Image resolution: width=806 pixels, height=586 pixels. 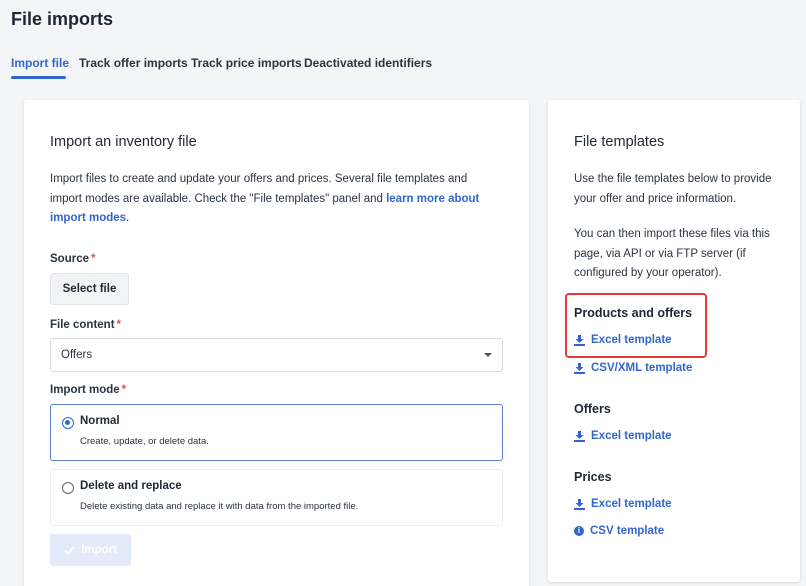 What do you see at coordinates (592, 409) in the screenshot?
I see `offers-heading: Offers` at bounding box center [592, 409].